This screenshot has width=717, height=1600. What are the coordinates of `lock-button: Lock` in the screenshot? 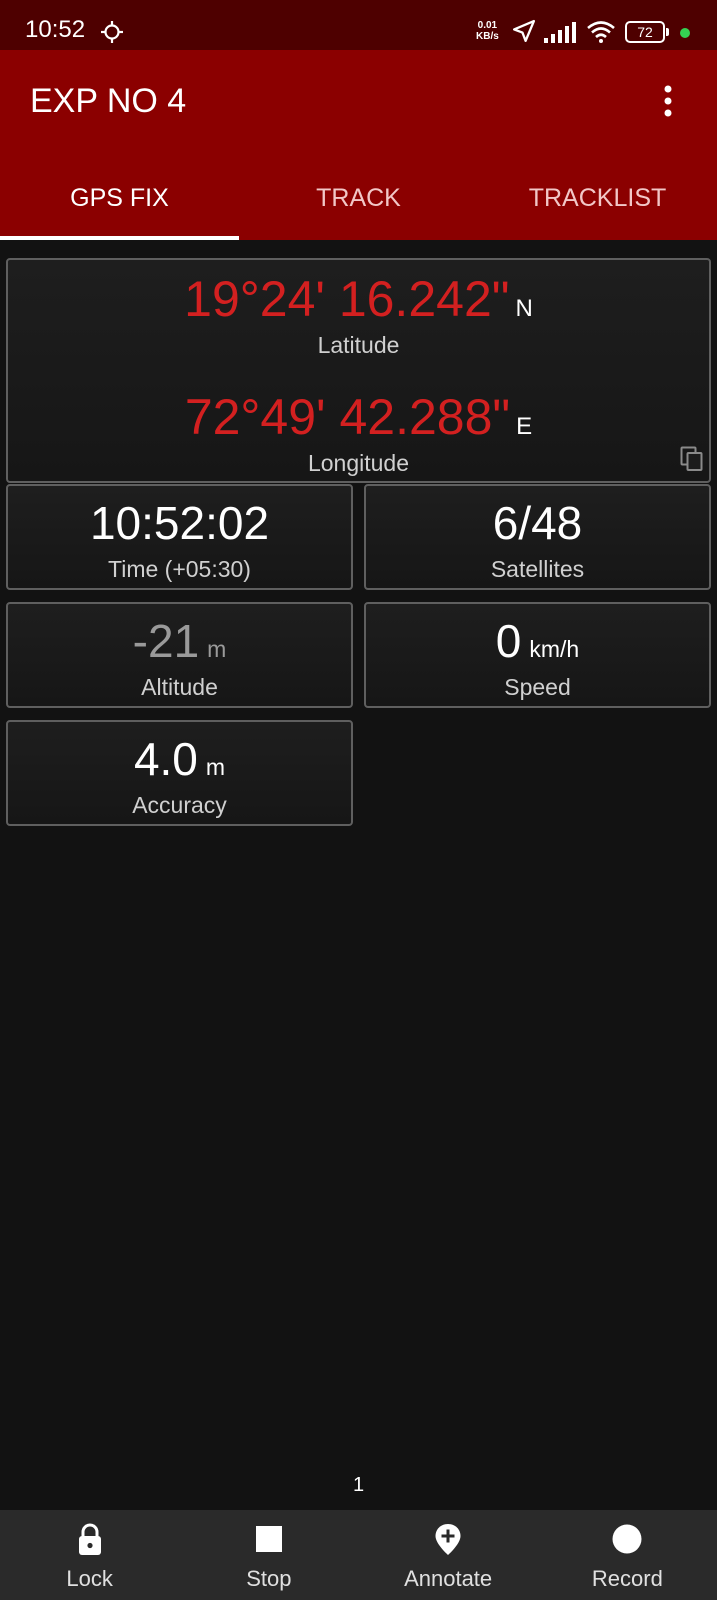 It's located at (89, 1555).